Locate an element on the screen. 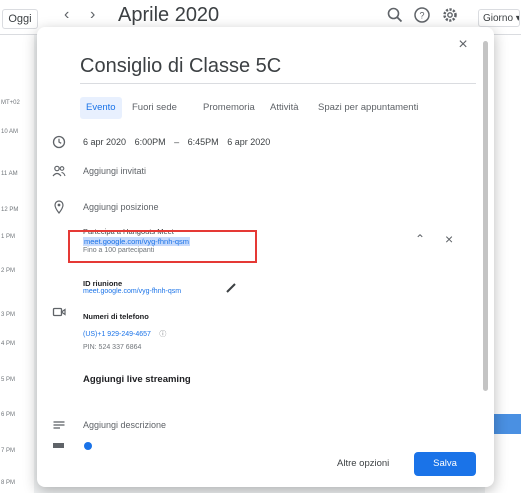 This screenshot has width=521, height=493. time-label: 1 PM is located at coordinates (8, 237).